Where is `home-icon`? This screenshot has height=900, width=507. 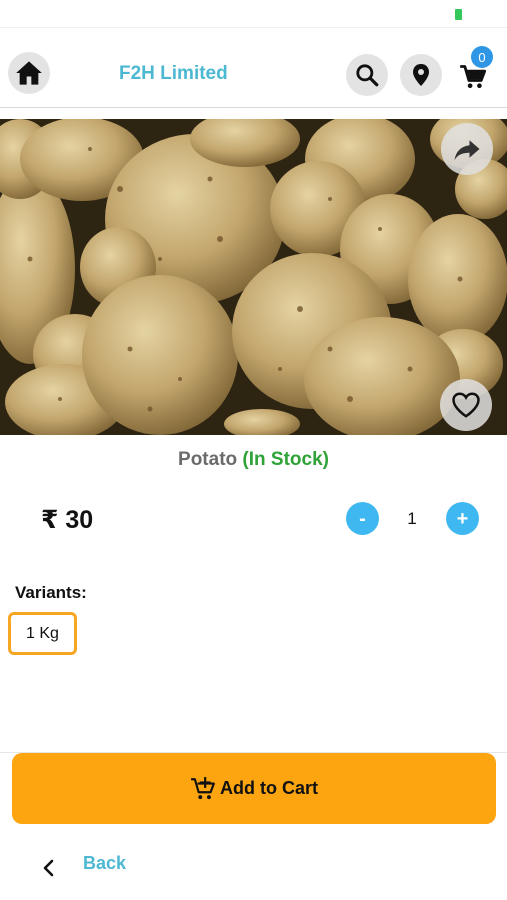 home-icon is located at coordinates (29, 73).